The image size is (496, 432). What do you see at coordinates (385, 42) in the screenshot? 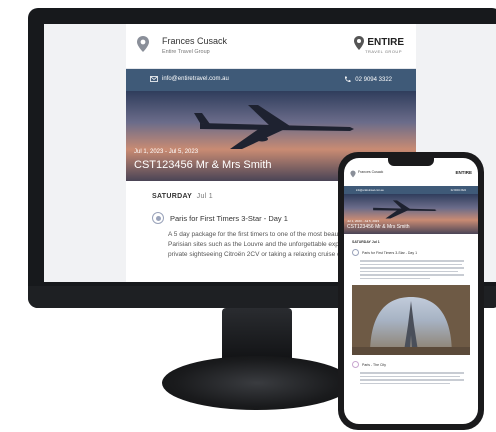
I see `brand-text: ENTIRE` at bounding box center [385, 42].